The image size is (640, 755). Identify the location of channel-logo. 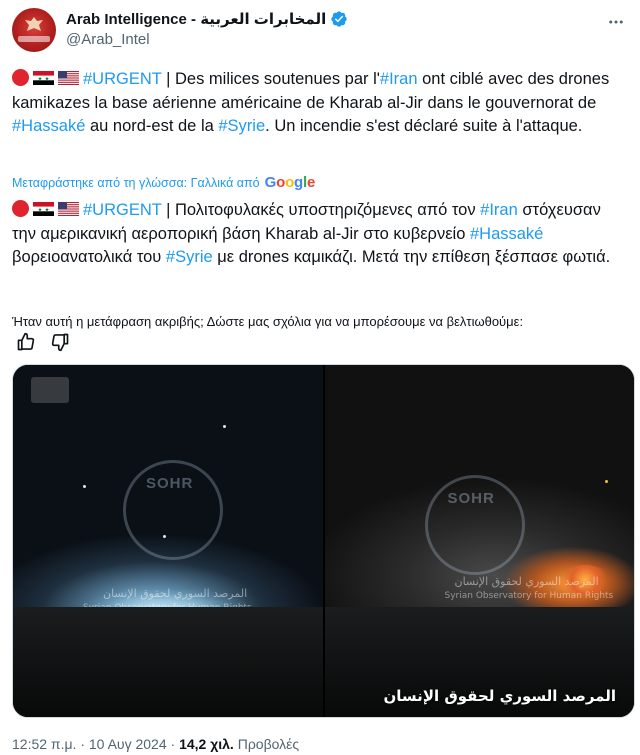
(50, 390).